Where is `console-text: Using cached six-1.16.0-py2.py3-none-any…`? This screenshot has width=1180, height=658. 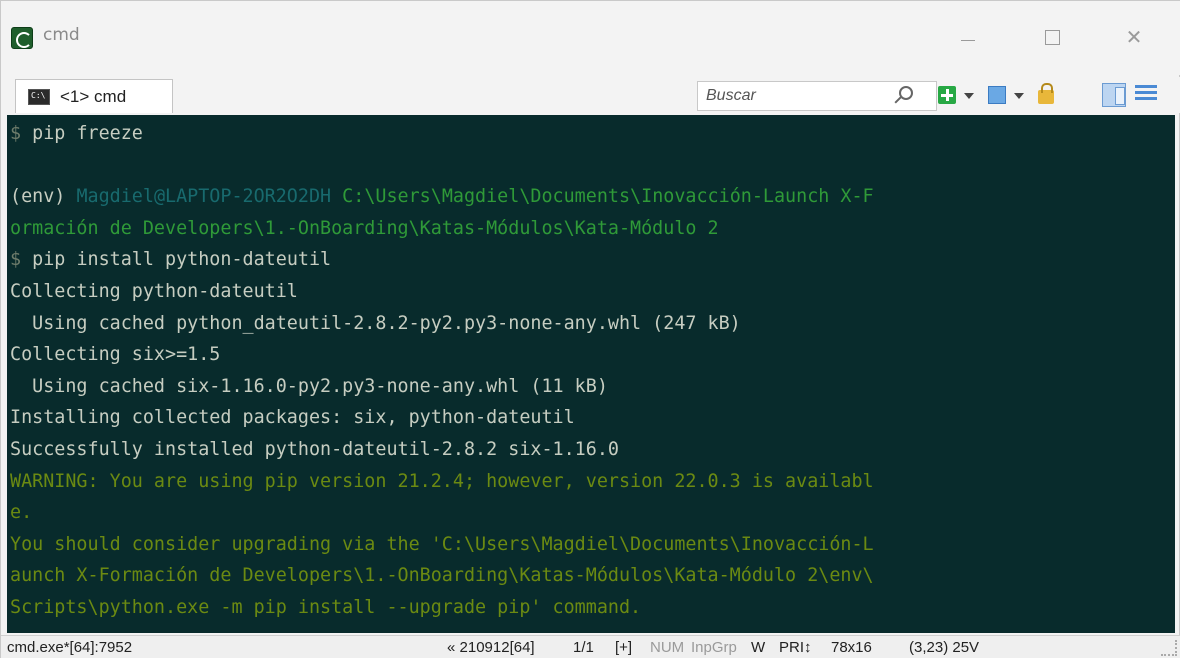
console-text: Using cached six-1.16.0-py2.py3-none-any… is located at coordinates (309, 386).